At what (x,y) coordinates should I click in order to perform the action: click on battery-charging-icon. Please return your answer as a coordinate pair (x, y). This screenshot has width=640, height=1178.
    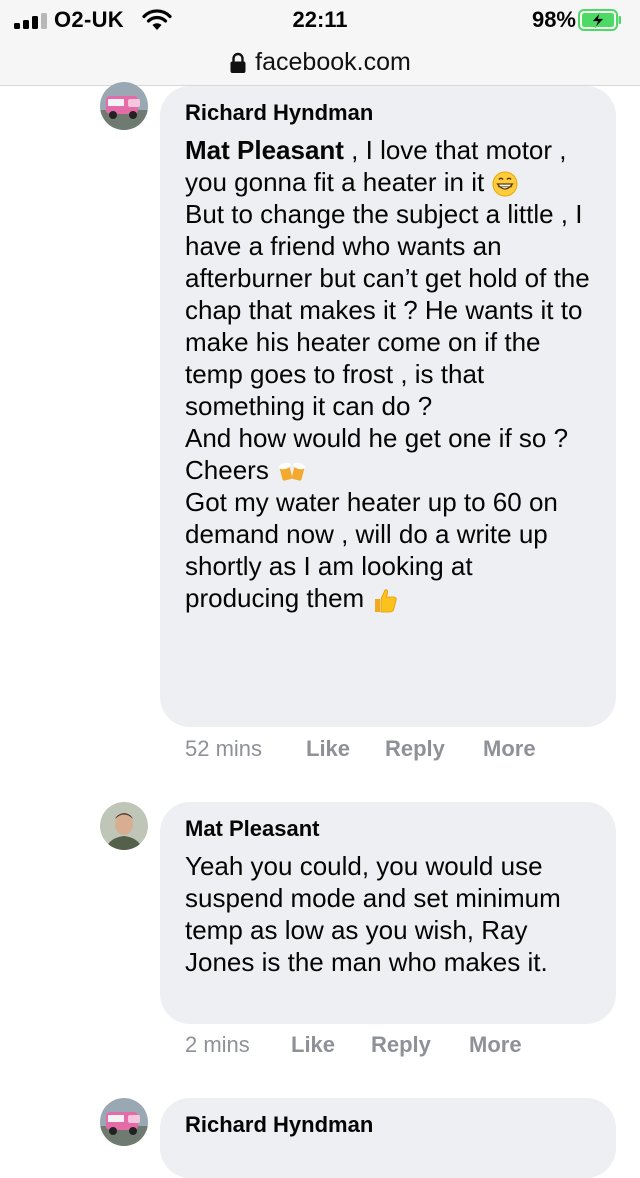
    Looking at the image, I should click on (599, 20).